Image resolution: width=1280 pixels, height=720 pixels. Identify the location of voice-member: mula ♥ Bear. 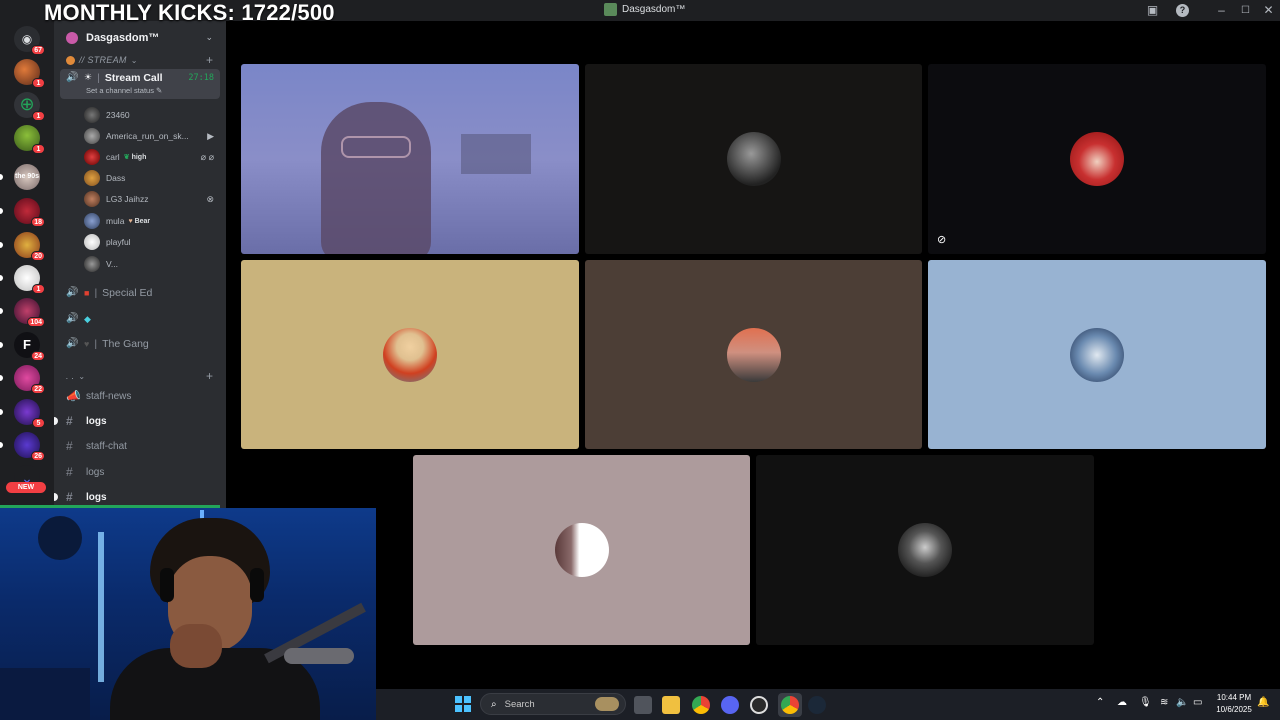
(154, 221).